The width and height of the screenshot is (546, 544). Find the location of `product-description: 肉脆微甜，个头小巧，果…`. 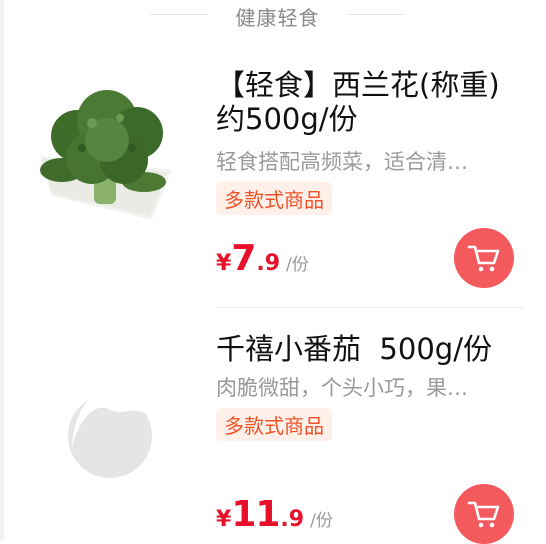

product-description: 肉脆微甜，个头小巧，果… is located at coordinates (342, 388).